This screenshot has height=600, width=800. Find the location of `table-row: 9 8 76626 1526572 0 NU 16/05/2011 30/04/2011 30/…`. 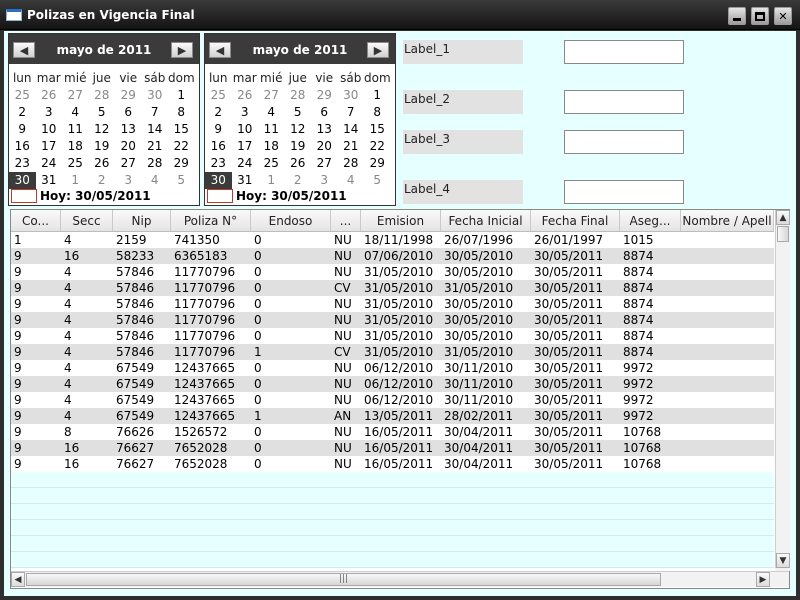

table-row: 9 8 76626 1526572 0 NU 16/05/2011 30/04/2011 30/… is located at coordinates (392, 432).